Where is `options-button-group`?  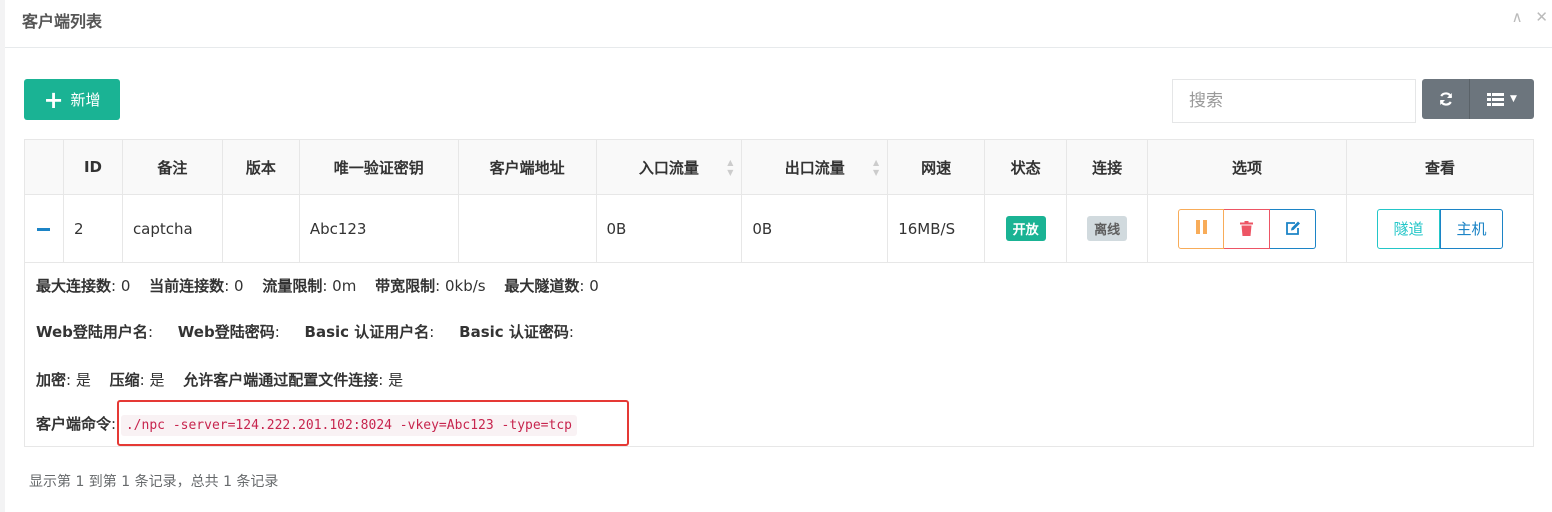 options-button-group is located at coordinates (1247, 228).